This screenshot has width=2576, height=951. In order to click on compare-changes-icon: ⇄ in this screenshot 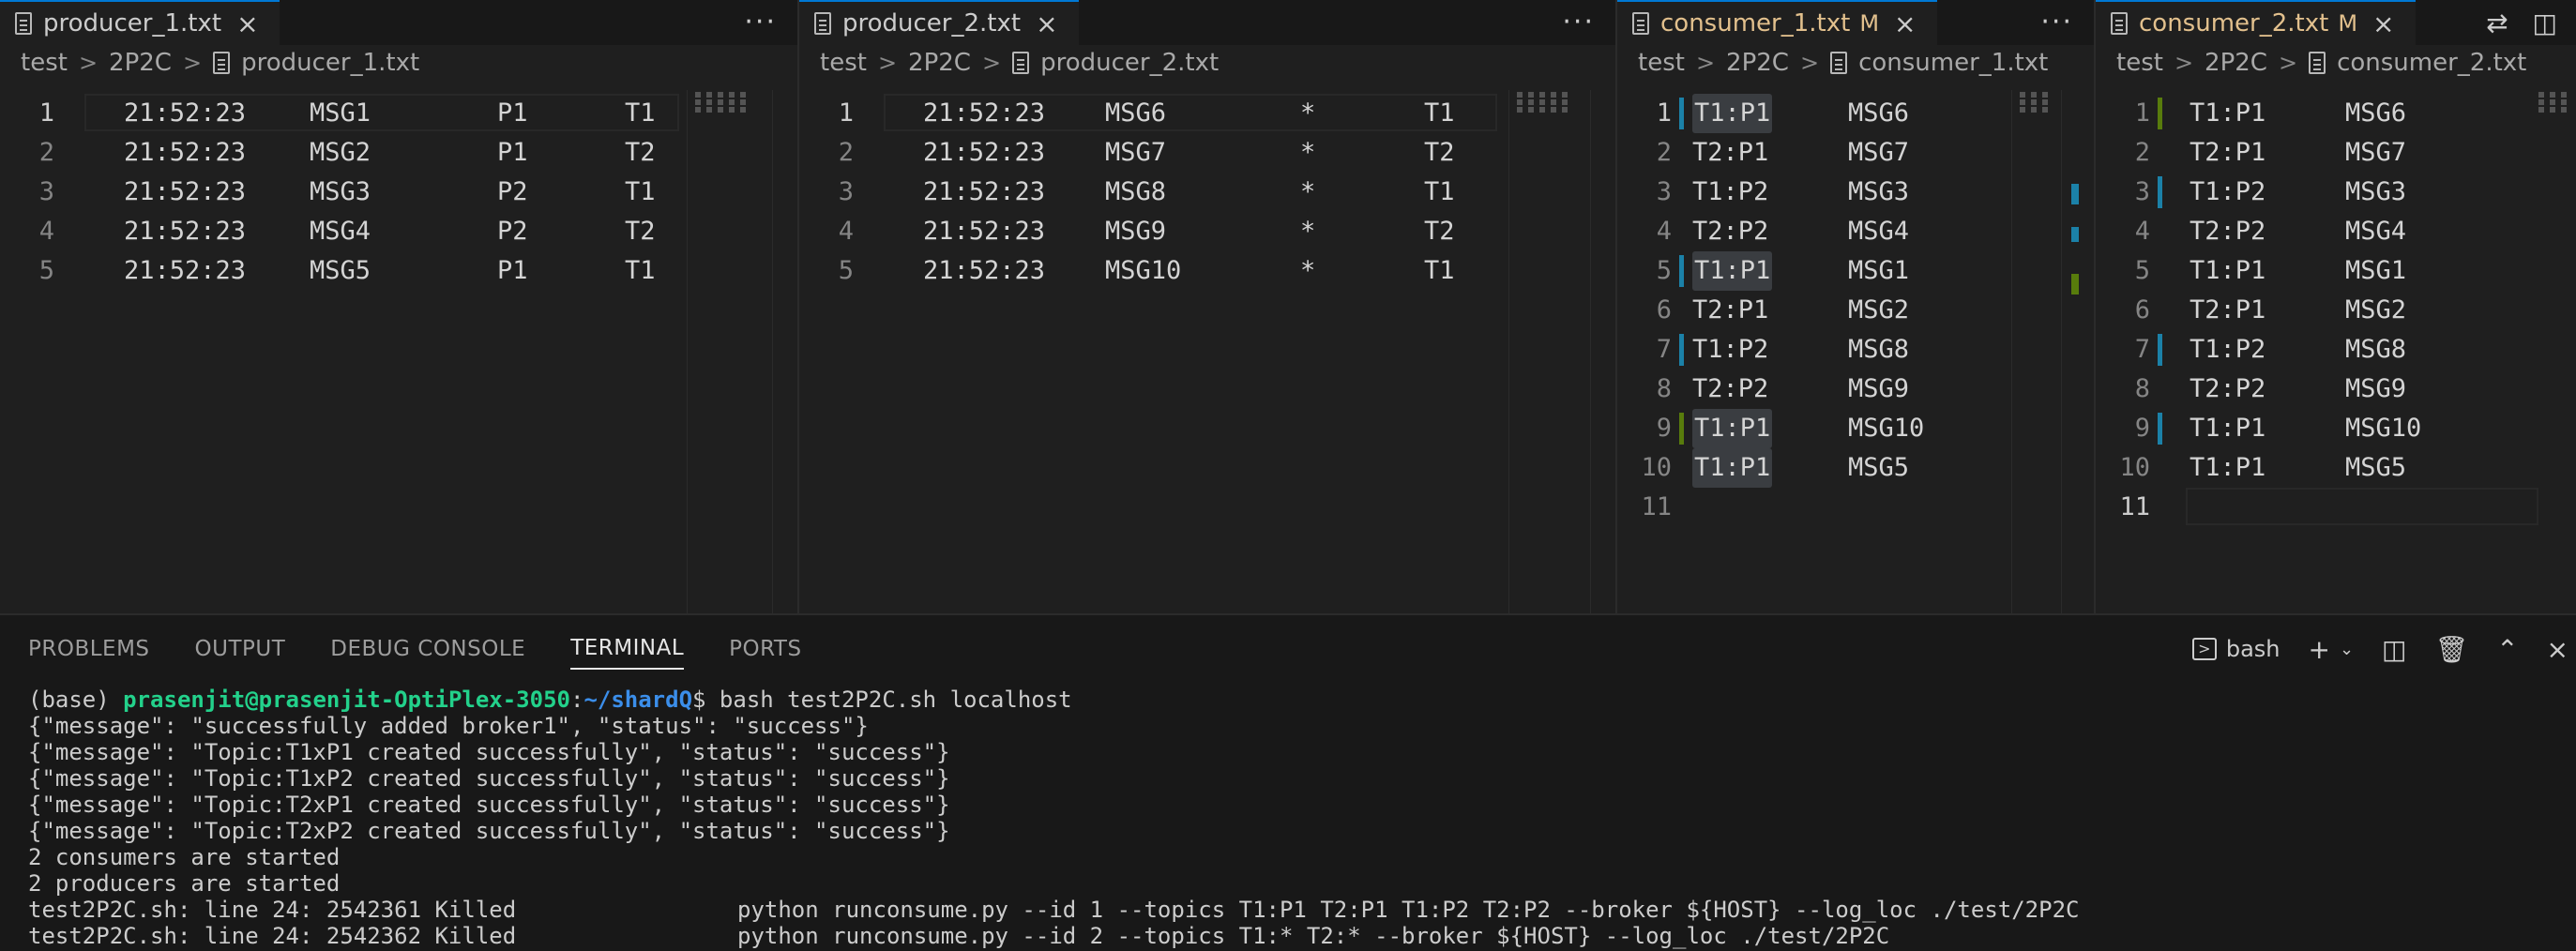, I will do `click(2497, 23)`.